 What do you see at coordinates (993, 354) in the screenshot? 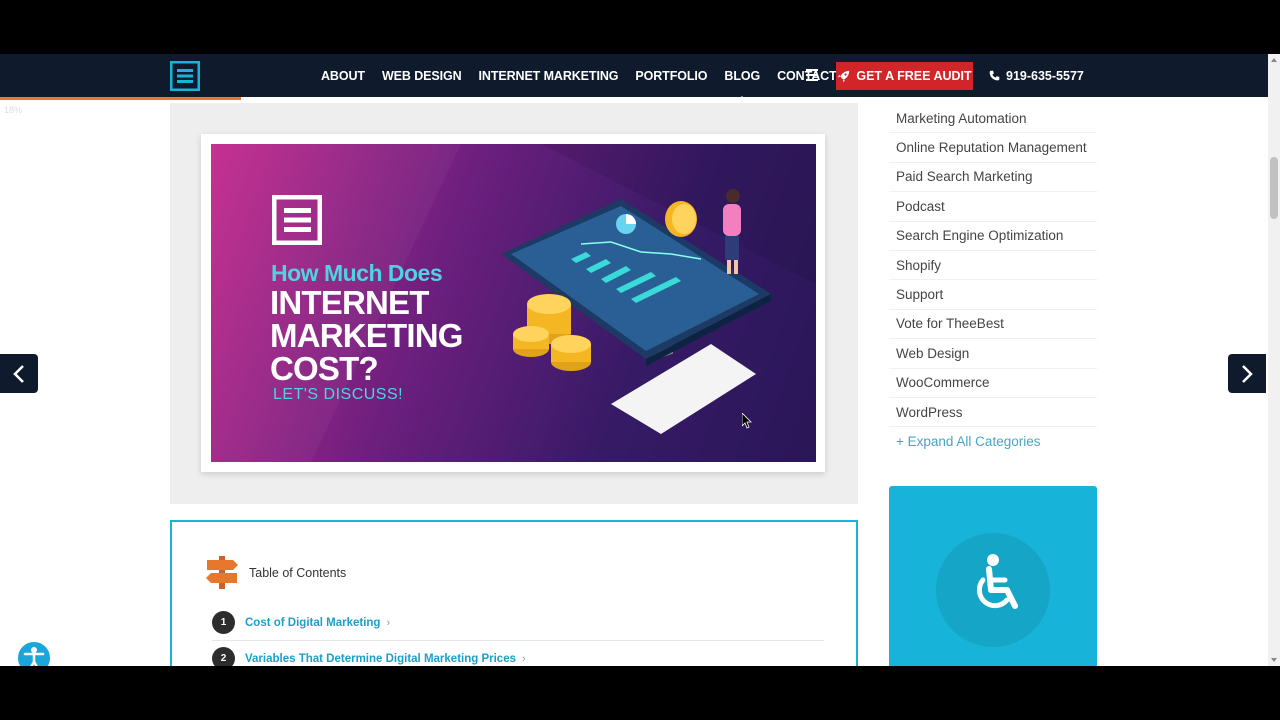
I see `category-link: Web Design` at bounding box center [993, 354].